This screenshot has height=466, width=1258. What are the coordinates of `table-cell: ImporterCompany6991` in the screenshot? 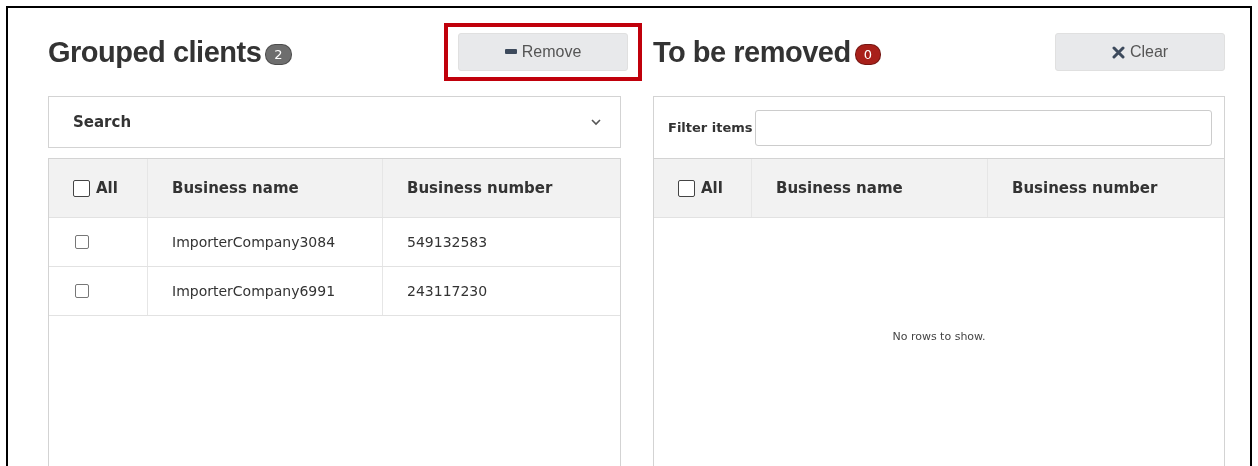 It's located at (254, 291).